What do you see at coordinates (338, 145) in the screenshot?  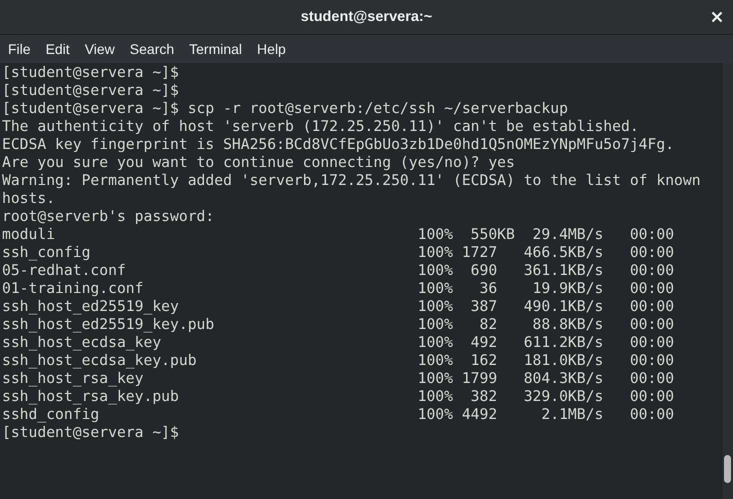 I see `terminal-line: ECDSA key fingerprint is SHA256:BCd8VCfEpGbUo3zb1De0hd1Q5nOMEzYNpMFu5o7j4Fg.` at bounding box center [338, 145].